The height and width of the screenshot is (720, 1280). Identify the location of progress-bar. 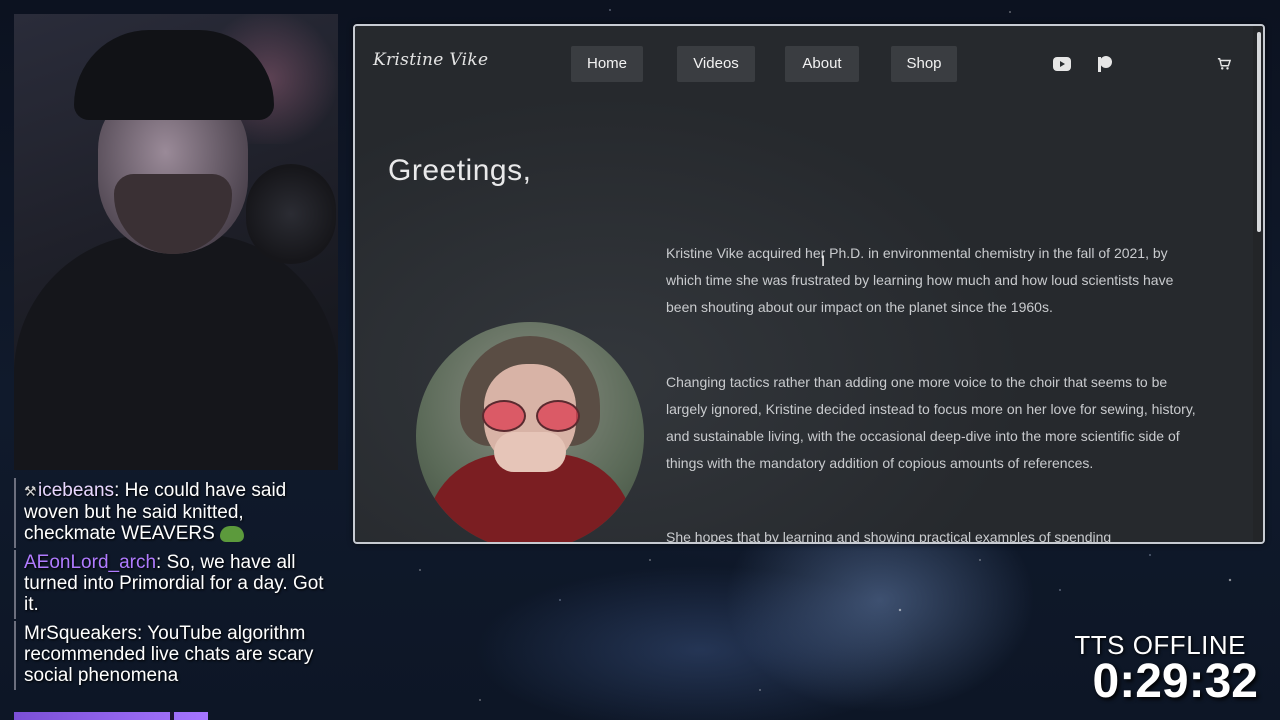
(111, 716).